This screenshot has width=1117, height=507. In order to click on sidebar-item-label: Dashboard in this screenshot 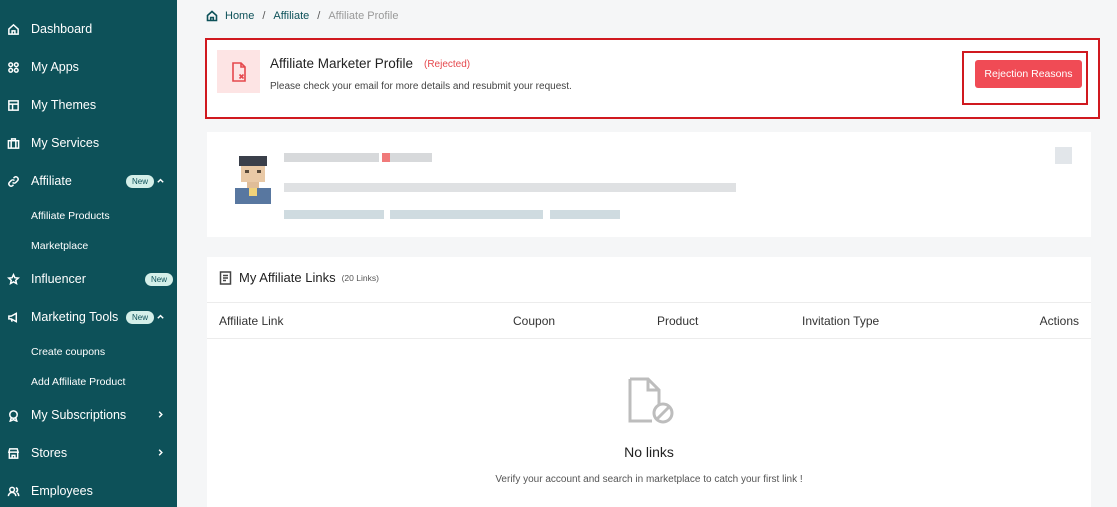, I will do `click(62, 29)`.